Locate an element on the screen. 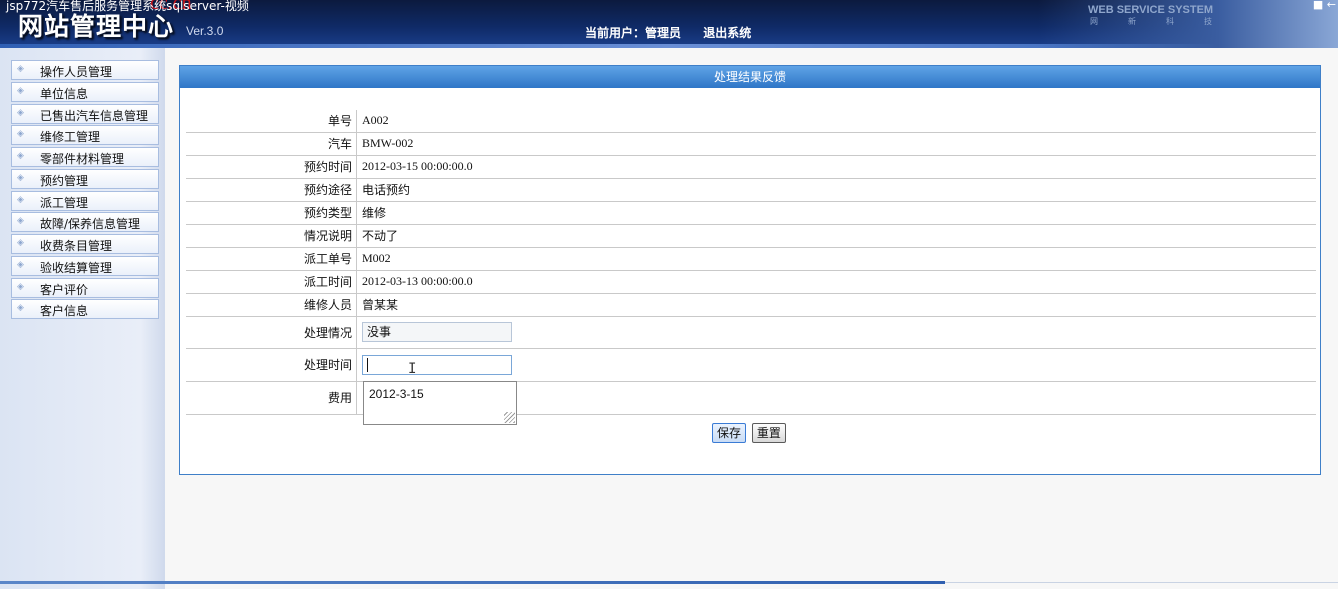 The height and width of the screenshot is (589, 1338). table-row: 处理情况 没事 is located at coordinates (751, 332).